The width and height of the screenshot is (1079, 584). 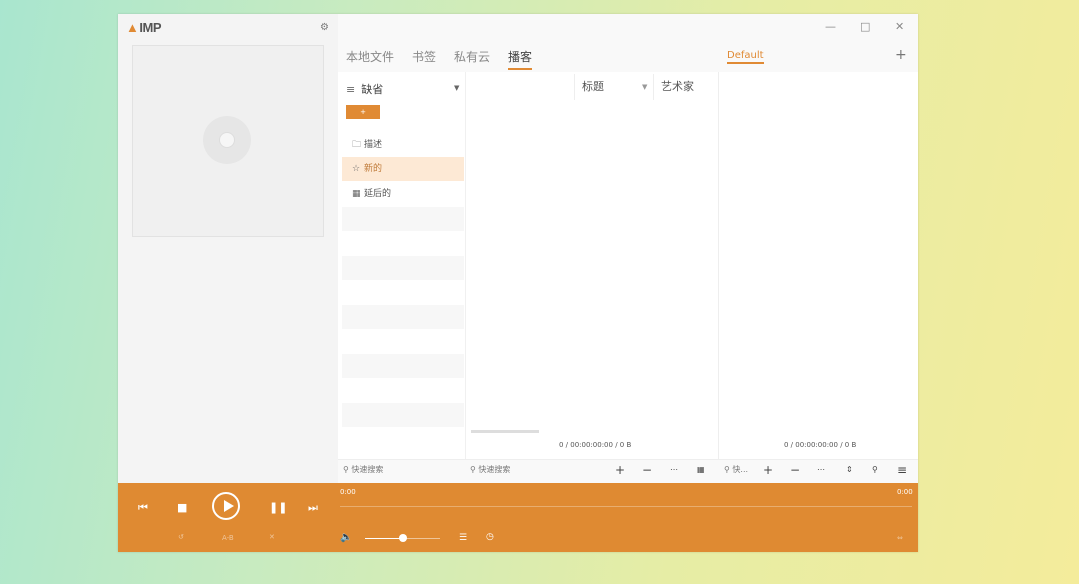 What do you see at coordinates (593, 87) in the screenshot?
I see `column-header-title: 标题` at bounding box center [593, 87].